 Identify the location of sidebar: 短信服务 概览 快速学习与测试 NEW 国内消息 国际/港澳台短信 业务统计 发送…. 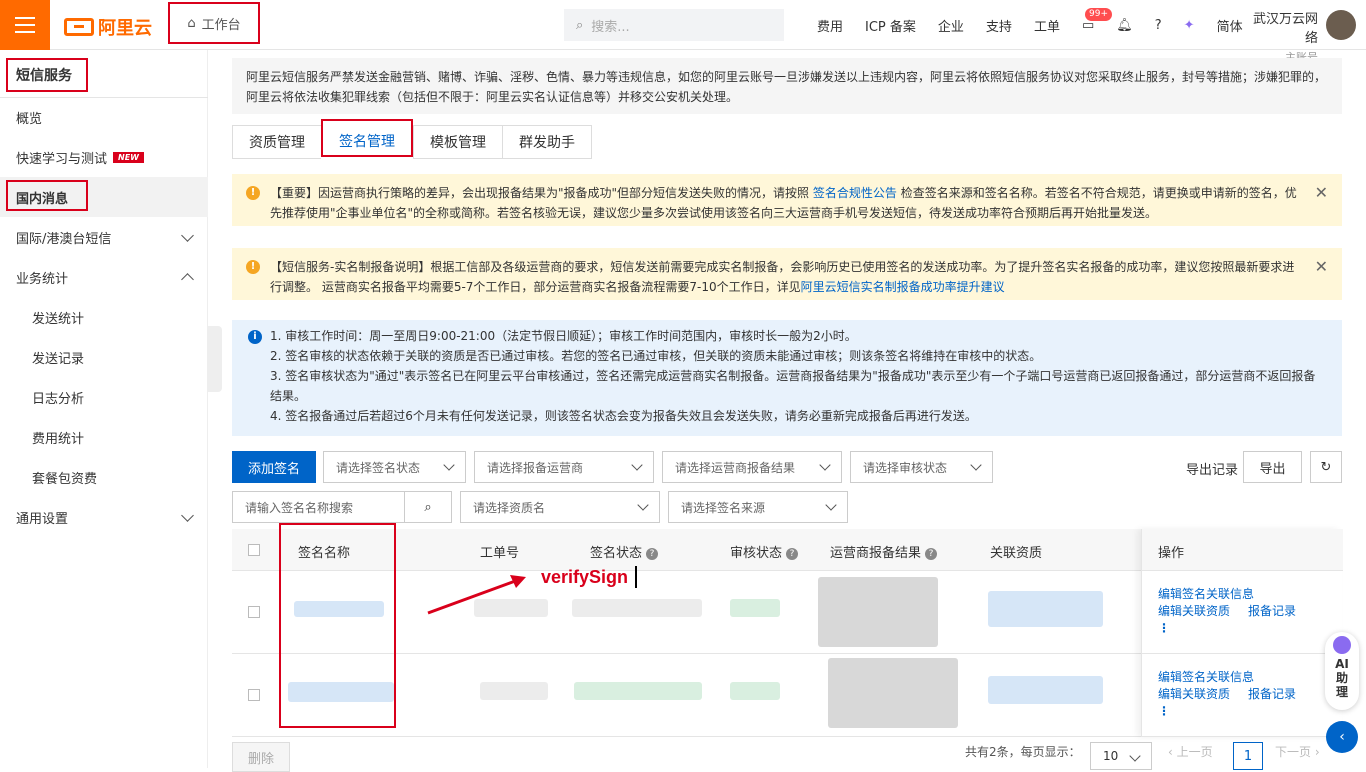
(104, 409).